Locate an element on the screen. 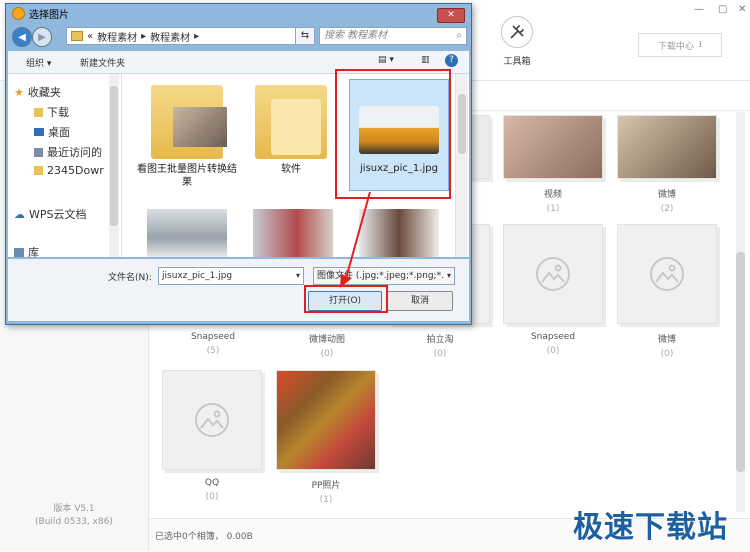 The height and width of the screenshot is (552, 750). nav-downloads: 下载 is located at coordinates (51, 112).